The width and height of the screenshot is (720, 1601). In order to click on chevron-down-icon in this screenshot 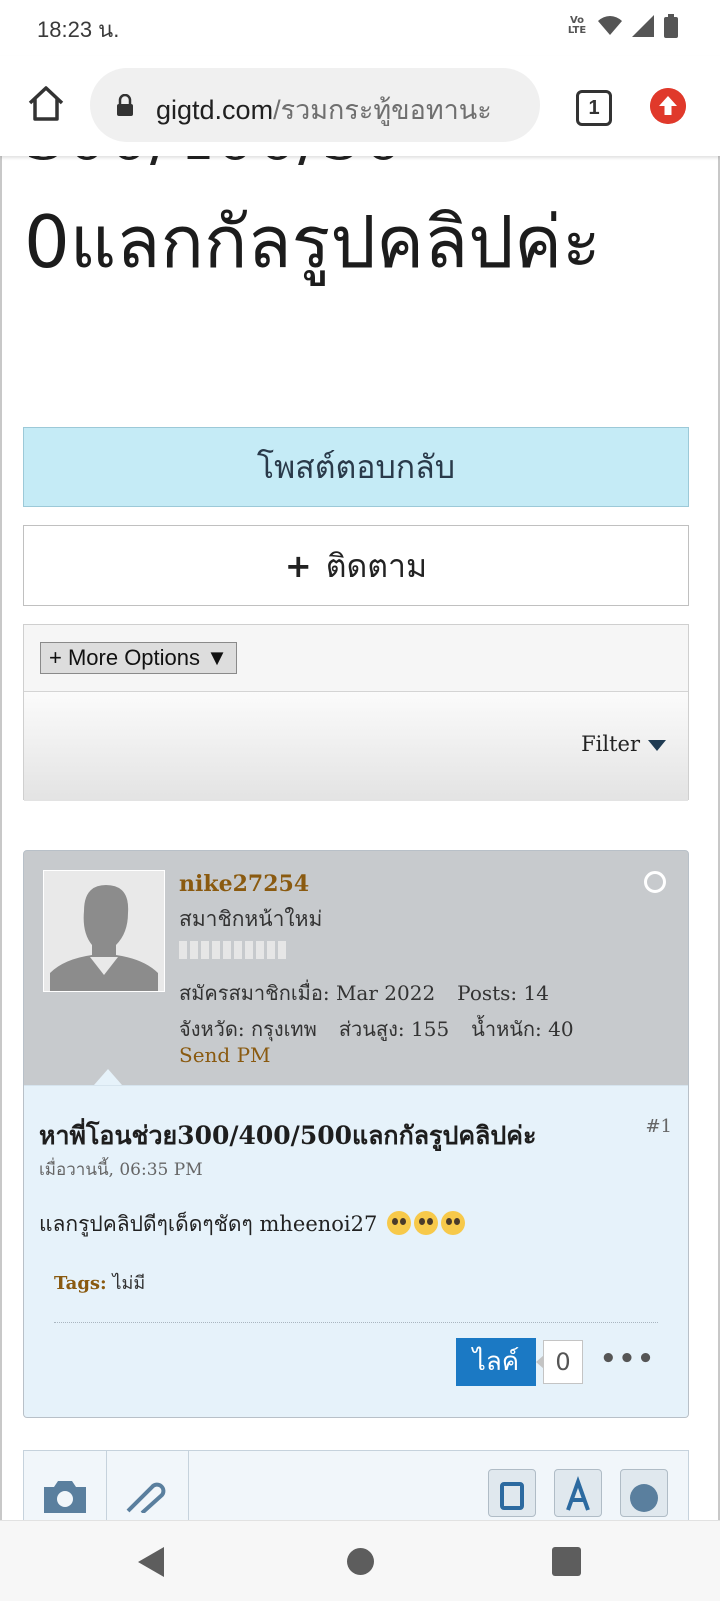, I will do `click(657, 745)`.